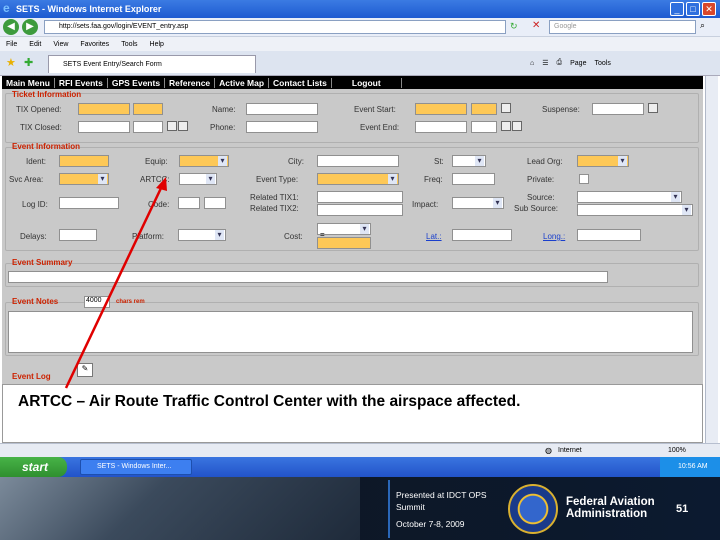 This screenshot has width=720, height=540. I want to click on stop-icon: ✕, so click(536, 25).